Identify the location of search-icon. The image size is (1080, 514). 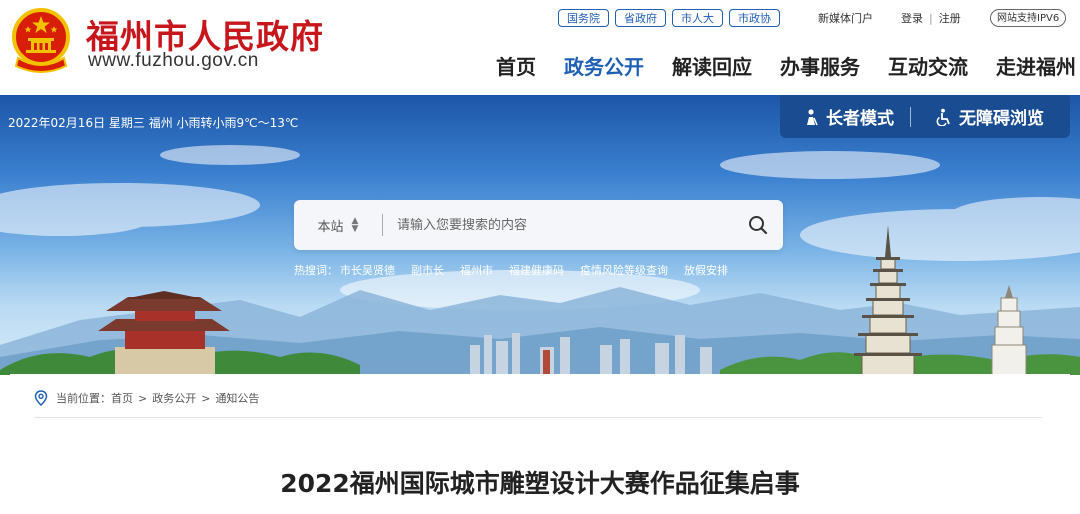
(758, 225).